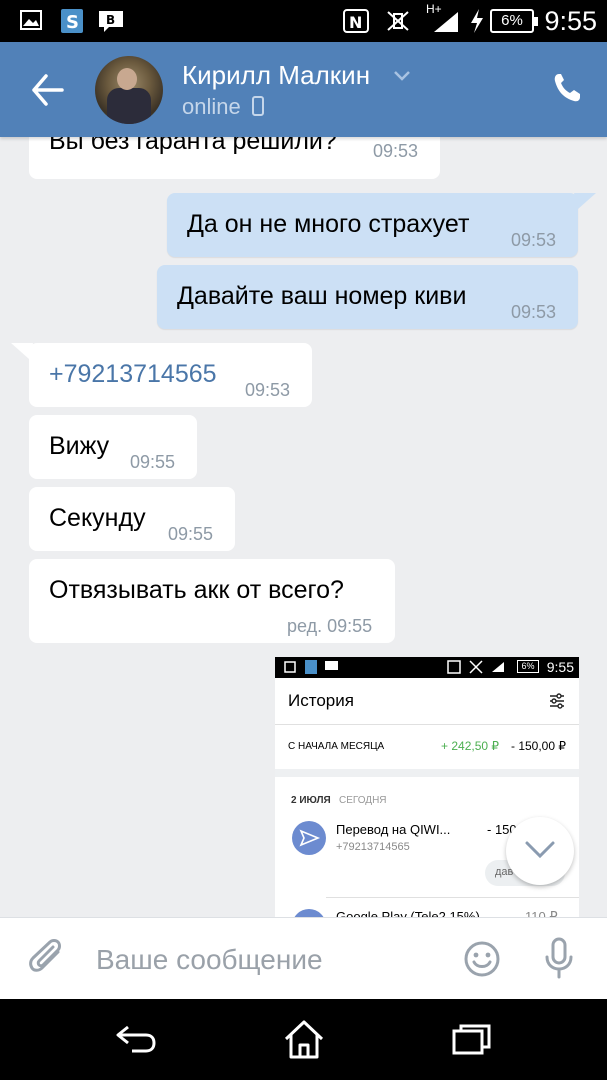  What do you see at coordinates (559, 958) in the screenshot?
I see `microphone-icon` at bounding box center [559, 958].